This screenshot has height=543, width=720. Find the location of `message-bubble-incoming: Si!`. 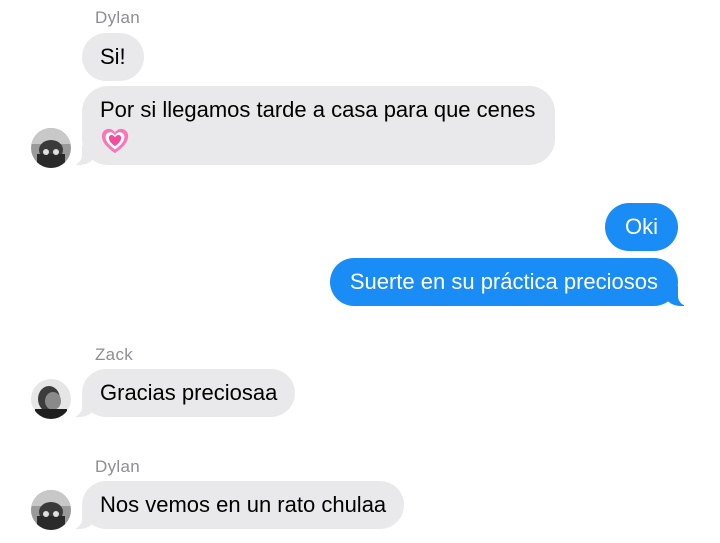

message-bubble-incoming: Si! is located at coordinates (113, 57).